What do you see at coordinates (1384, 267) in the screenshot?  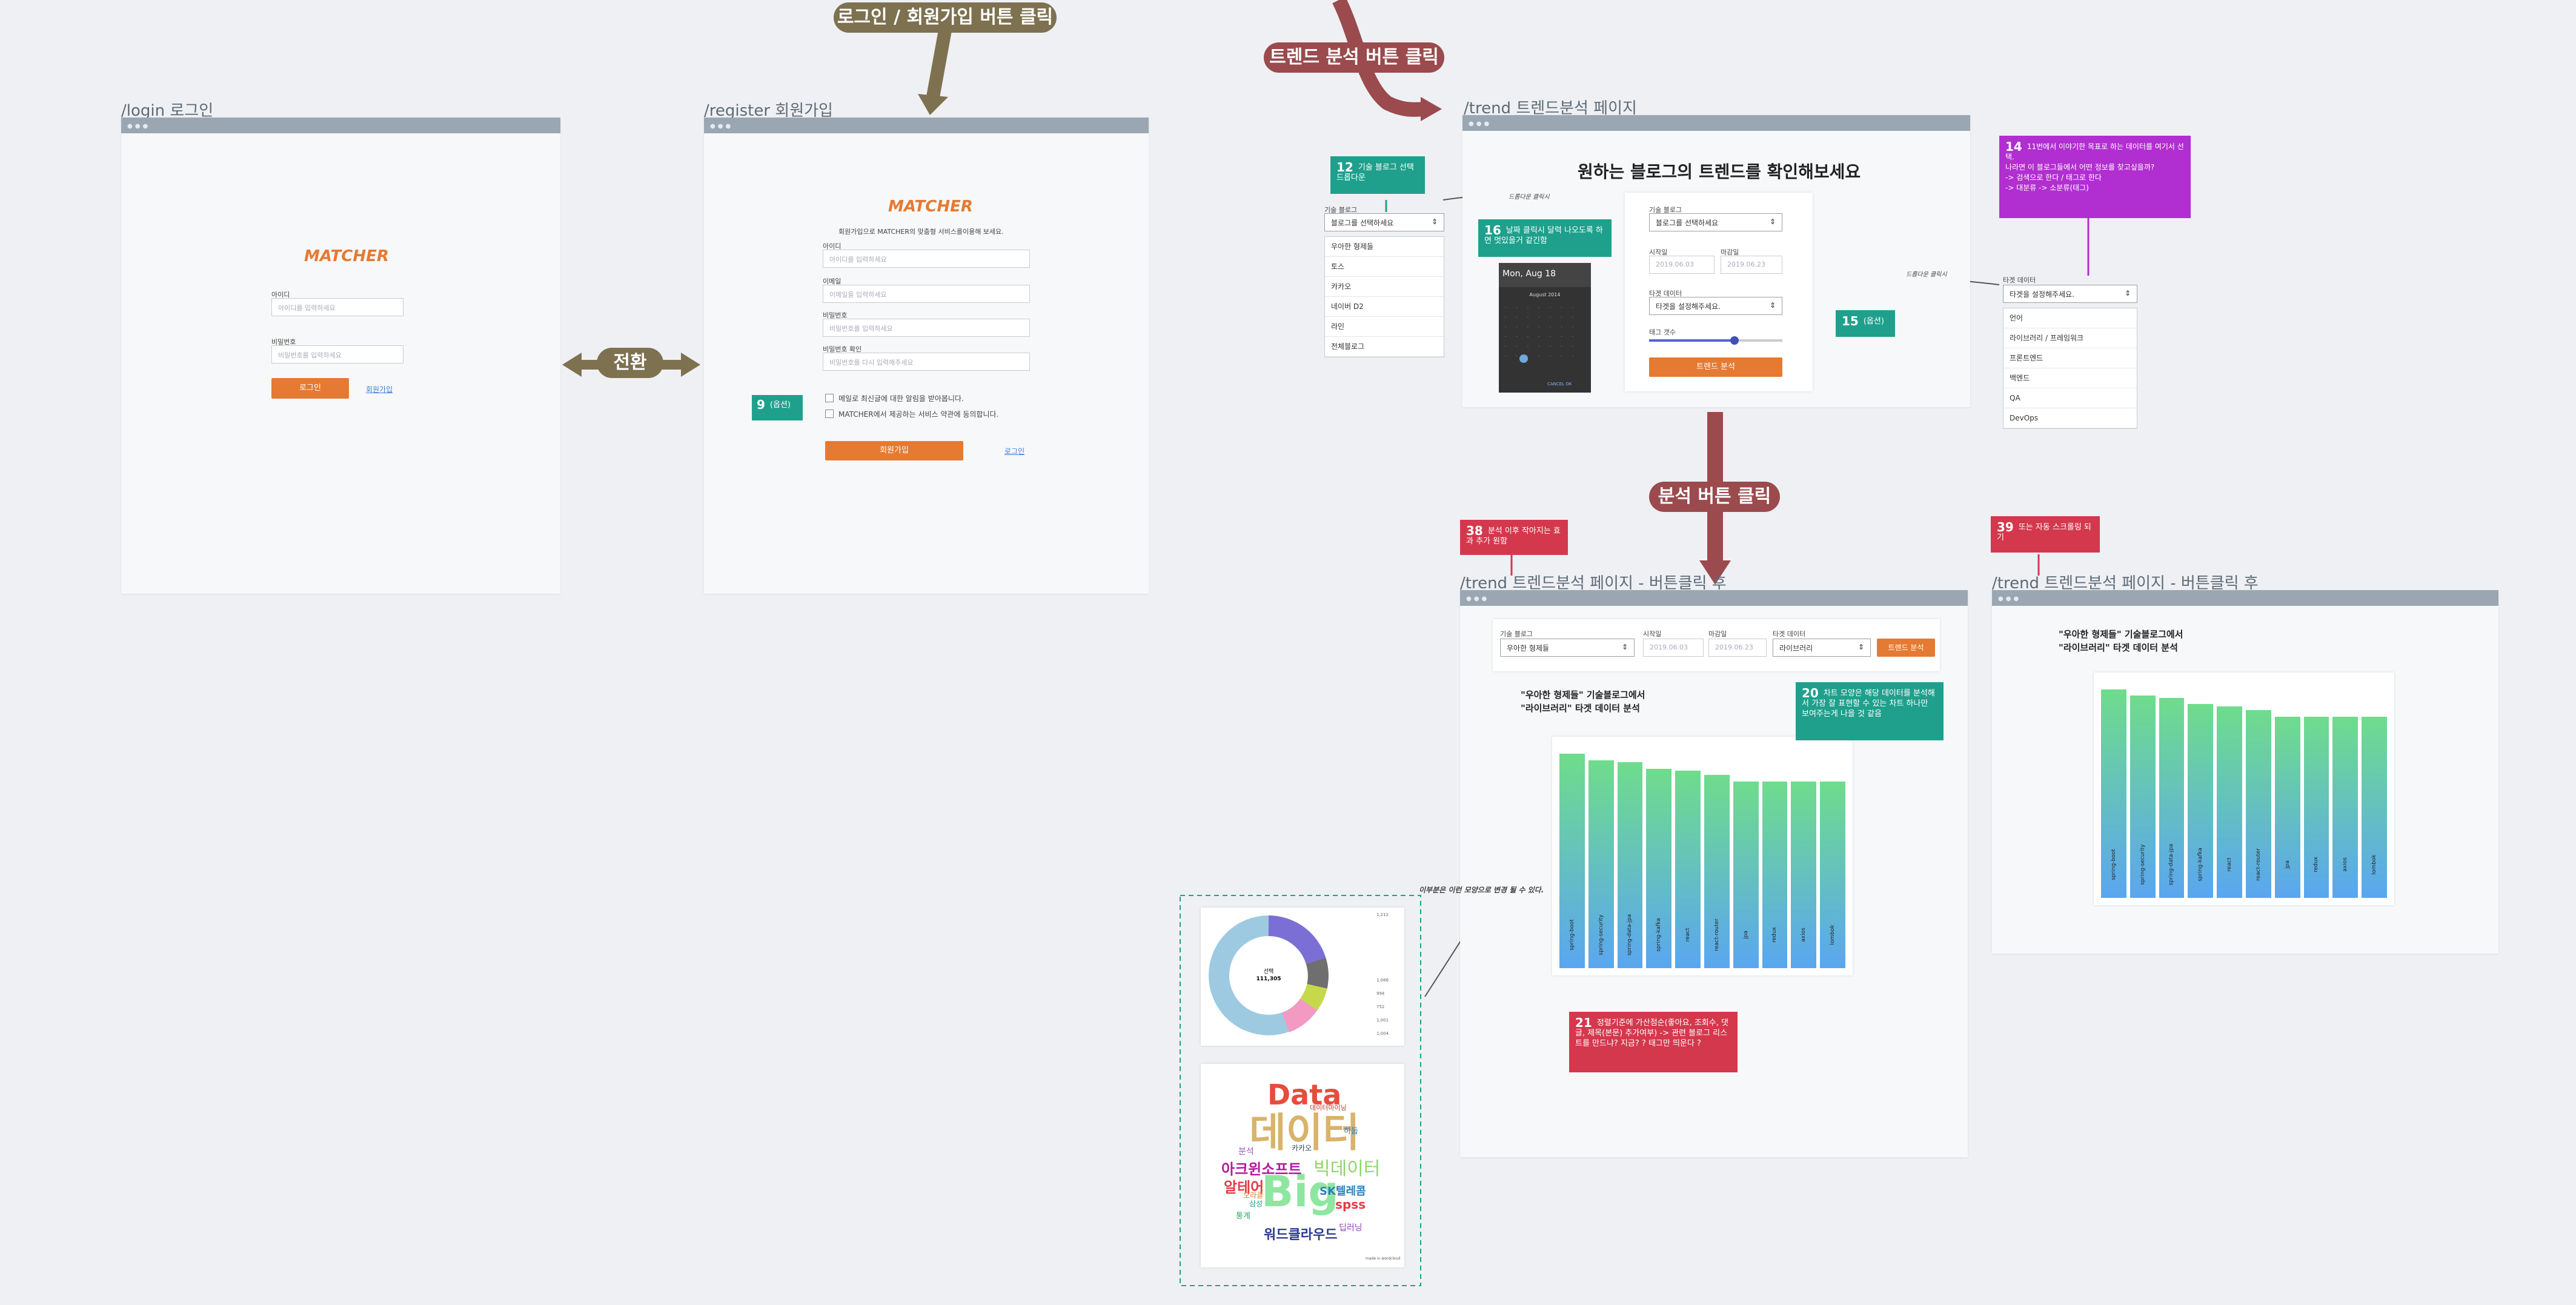 I see `blog-dropdown-item: 토스` at bounding box center [1384, 267].